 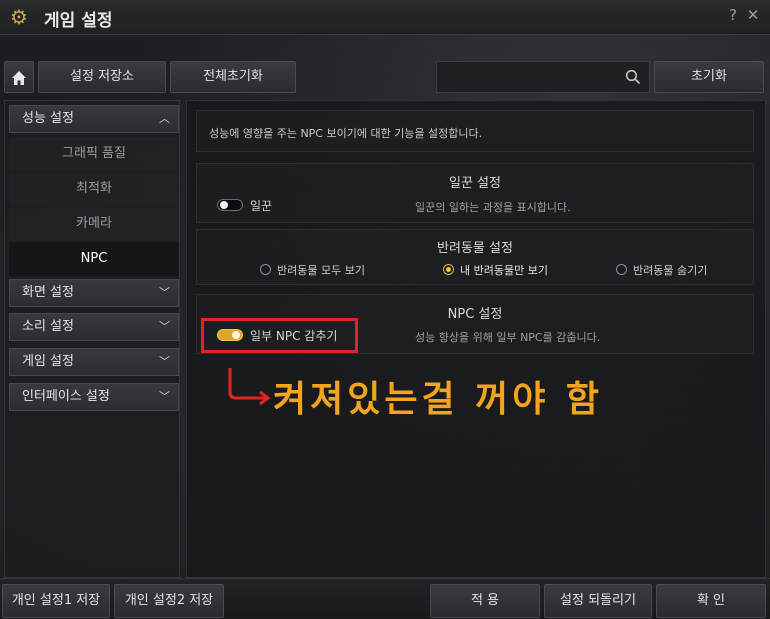 I want to click on worker-toggle-label: 일꾼, so click(x=261, y=206).